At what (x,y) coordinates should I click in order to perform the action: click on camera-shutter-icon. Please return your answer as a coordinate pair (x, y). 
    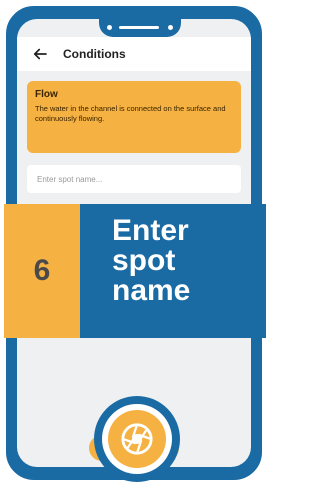
    Looking at the image, I should click on (137, 439).